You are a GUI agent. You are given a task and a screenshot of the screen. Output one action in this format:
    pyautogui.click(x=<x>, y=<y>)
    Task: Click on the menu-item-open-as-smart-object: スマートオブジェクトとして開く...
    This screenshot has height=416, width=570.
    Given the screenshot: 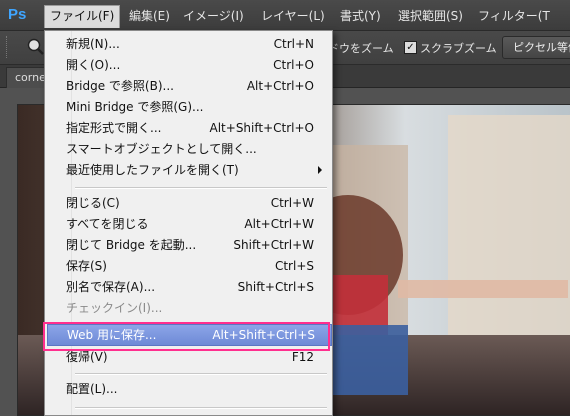 What is the action you would take?
    pyautogui.click(x=188, y=149)
    